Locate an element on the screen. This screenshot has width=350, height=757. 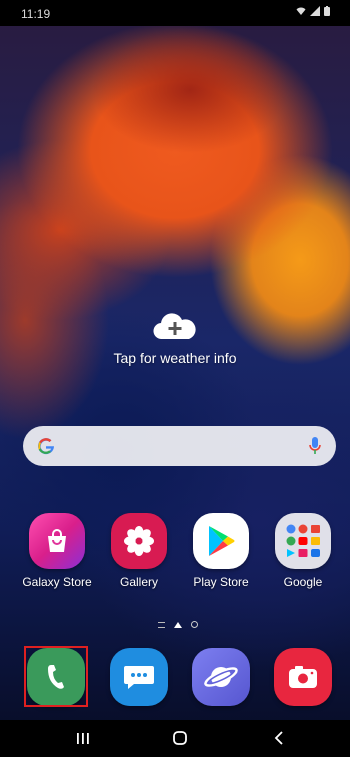
app-label: Google is located at coordinates (303, 582).